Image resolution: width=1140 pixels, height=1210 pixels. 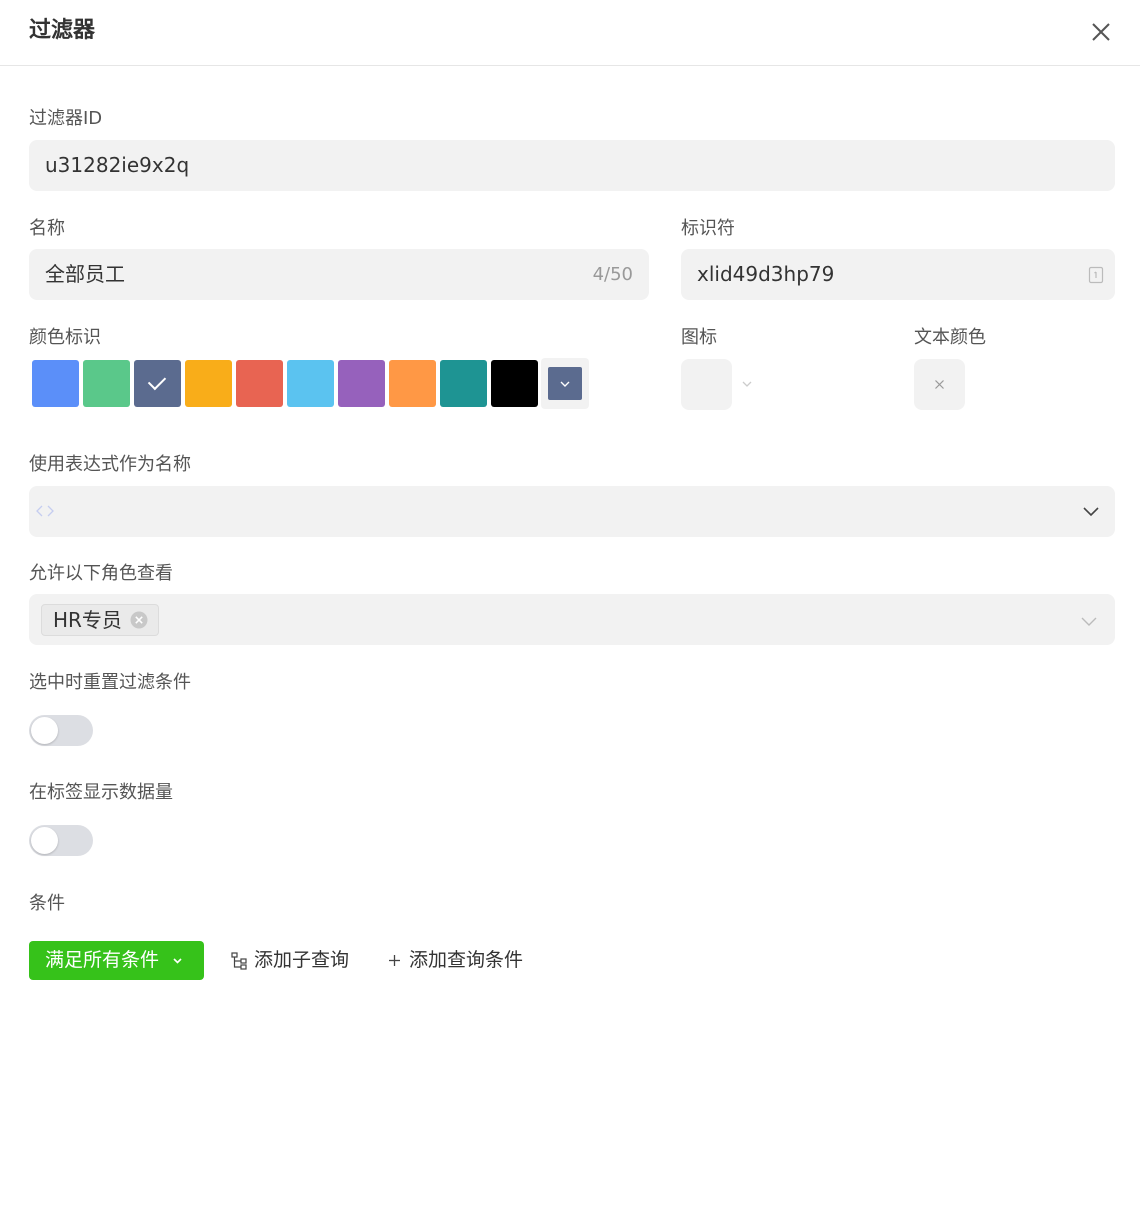 I want to click on custom-color-picker, so click(x=565, y=383).